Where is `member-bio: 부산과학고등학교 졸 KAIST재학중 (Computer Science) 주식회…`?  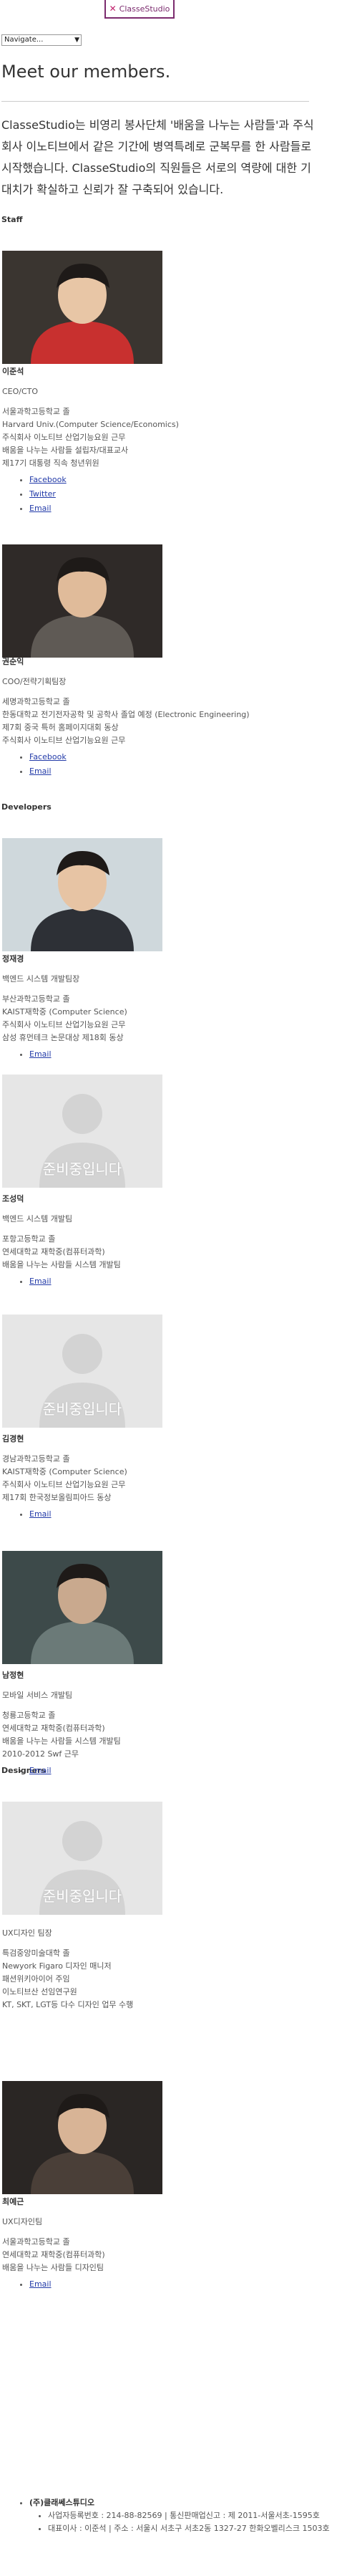 member-bio: 부산과학고등학교 졸 KAIST재학중 (Computer Science) 주식회… is located at coordinates (166, 1019).